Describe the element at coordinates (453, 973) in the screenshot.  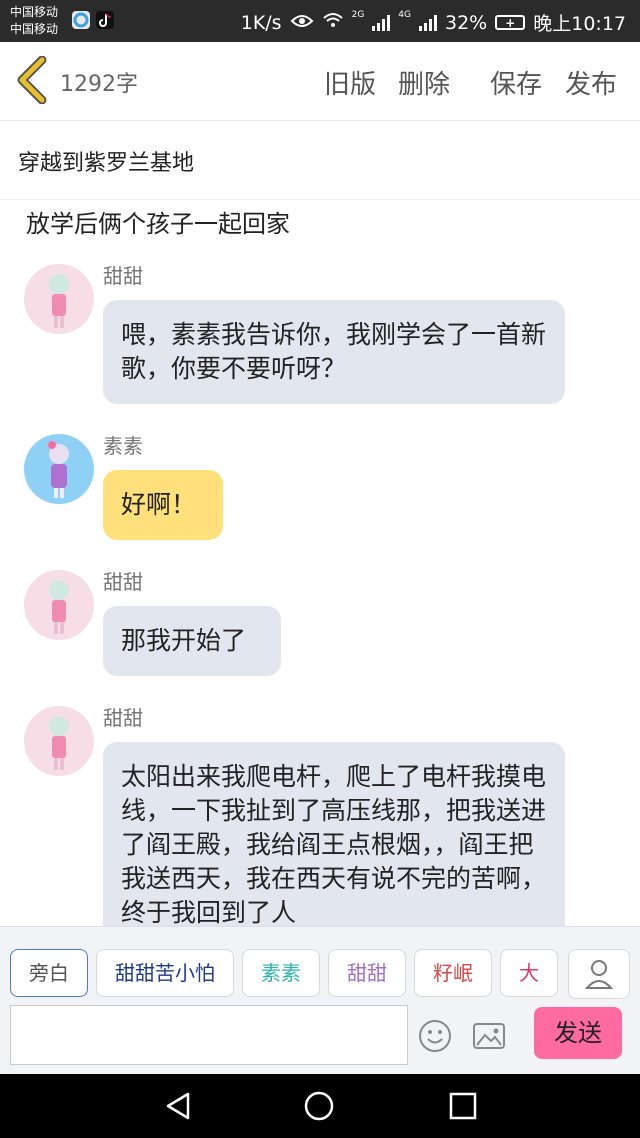
I see `chip-character: 籽岷` at that location.